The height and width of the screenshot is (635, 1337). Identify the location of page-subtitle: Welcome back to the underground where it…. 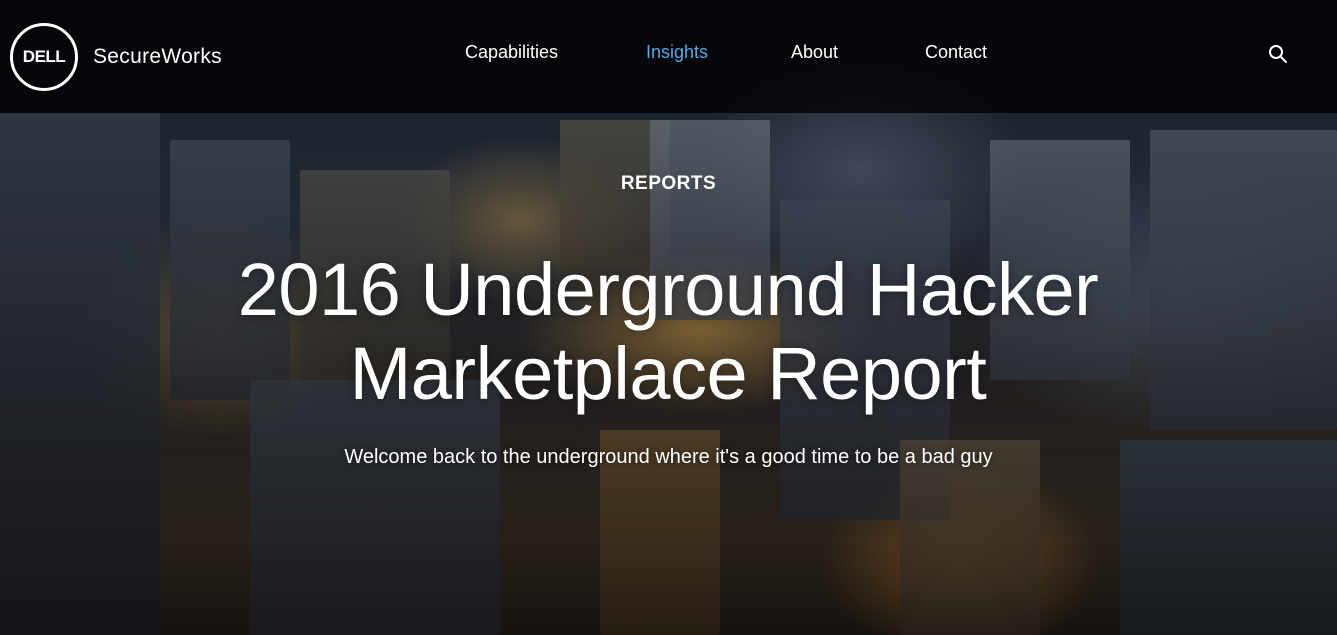
(668, 457).